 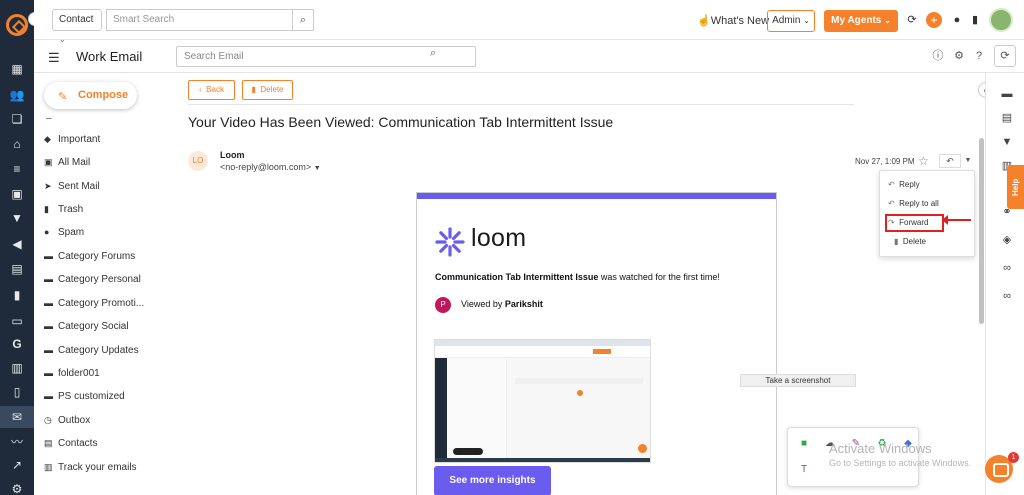 What do you see at coordinates (919, 203) in the screenshot?
I see `reply-all-label: Reply to all` at bounding box center [919, 203].